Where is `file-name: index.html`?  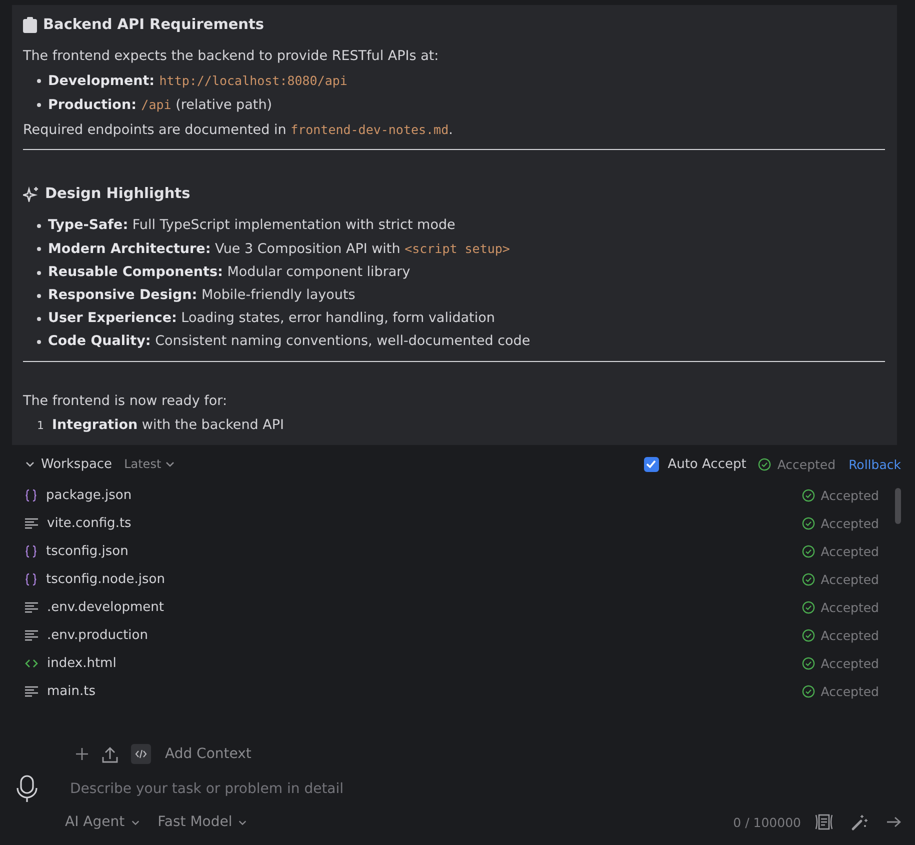 file-name: index.html is located at coordinates (81, 663).